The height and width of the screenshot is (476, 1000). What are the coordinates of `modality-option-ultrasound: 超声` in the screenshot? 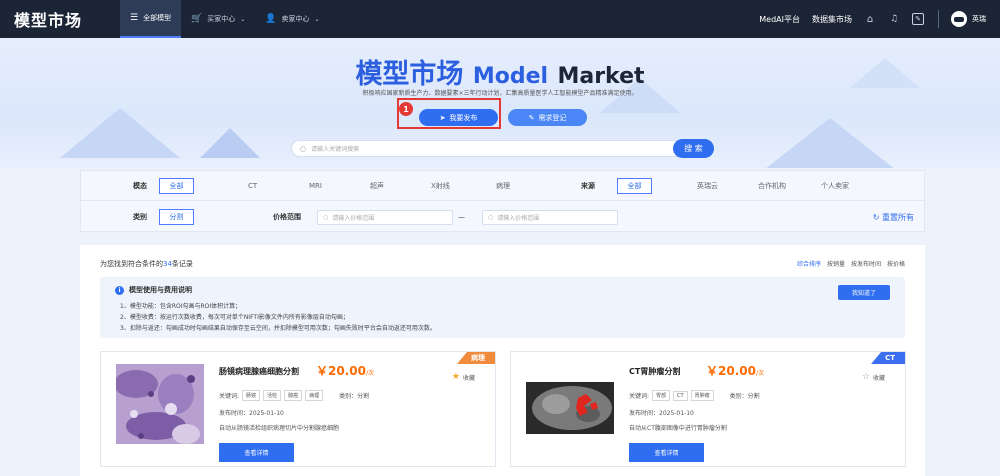 It's located at (377, 186).